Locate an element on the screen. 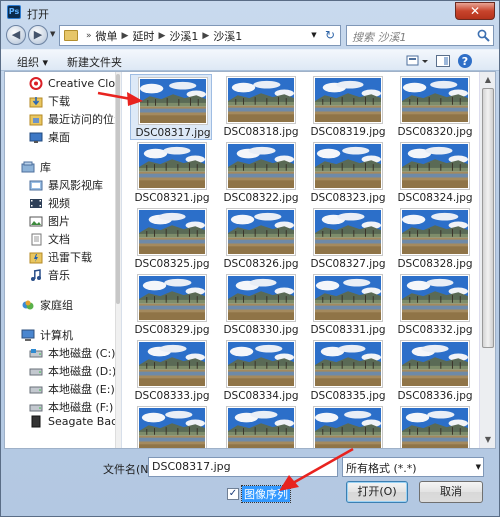 Image resolution: width=500 pixels, height=517 pixels. sidebar-item-drive-d: 本地磁盘 (D:) is located at coordinates (75, 371).